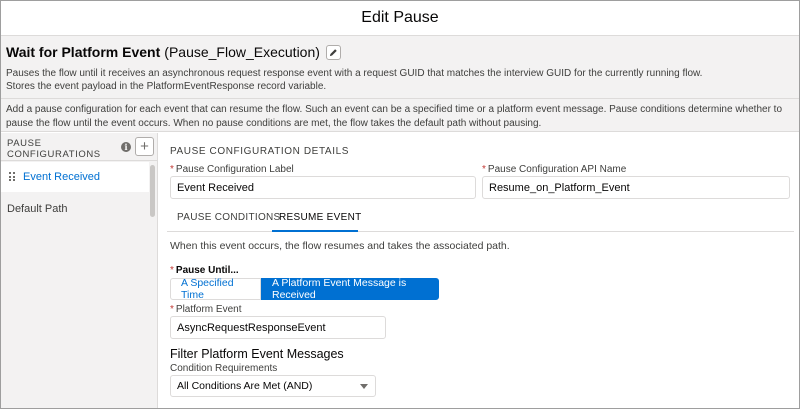  What do you see at coordinates (126, 147) in the screenshot?
I see `info-icon: i` at bounding box center [126, 147].